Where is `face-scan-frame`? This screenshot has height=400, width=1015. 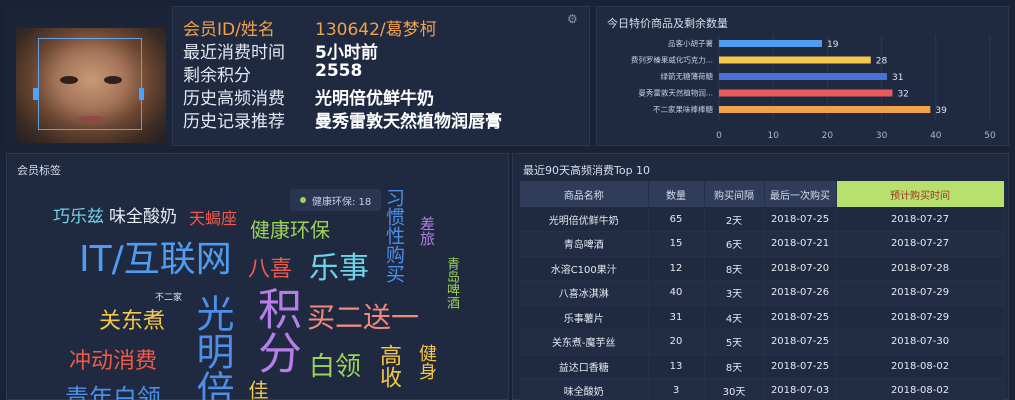 face-scan-frame is located at coordinates (90, 84).